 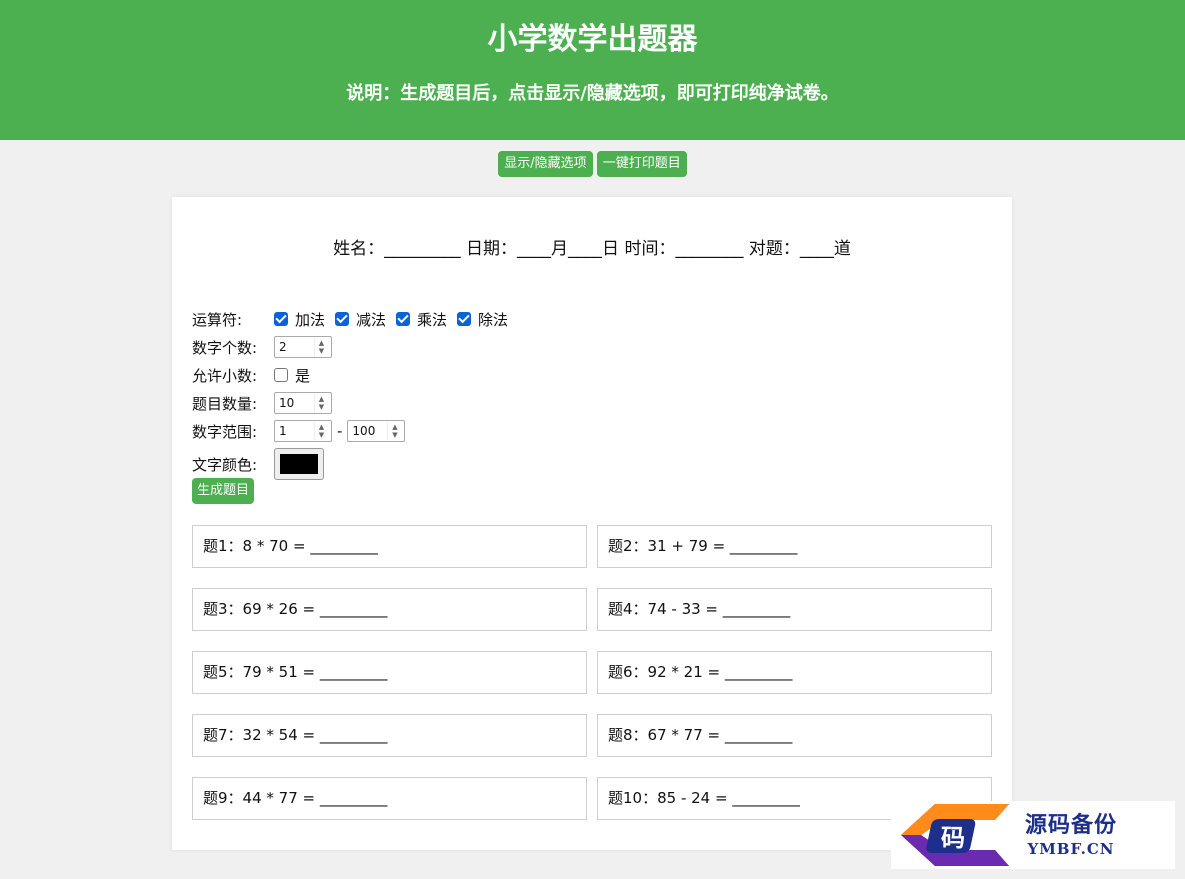 I want to click on allow-decimal-option: 是, so click(x=303, y=375).